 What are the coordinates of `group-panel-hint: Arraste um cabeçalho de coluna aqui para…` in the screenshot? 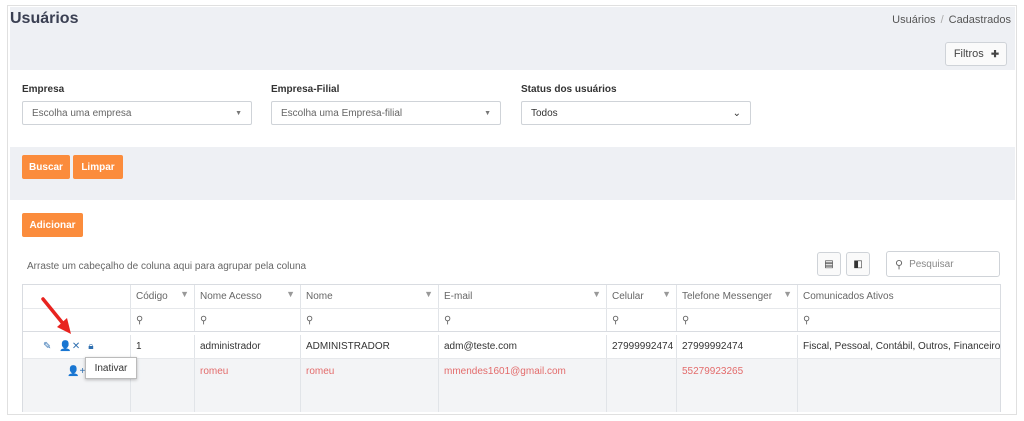 It's located at (167, 266).